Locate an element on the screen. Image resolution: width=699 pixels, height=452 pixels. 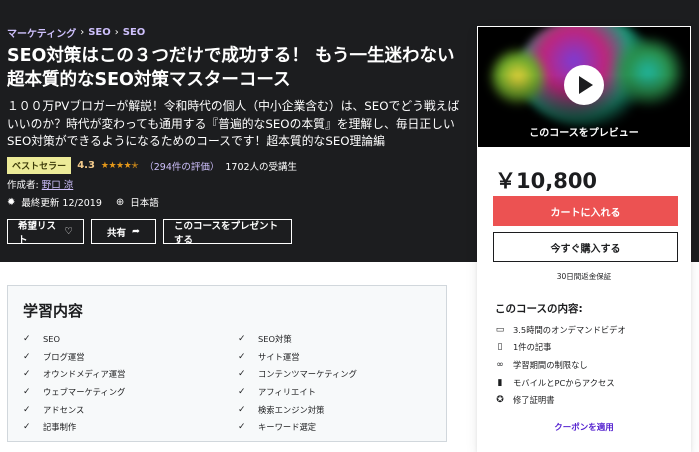
wishlist-button: 希望リスト ♡ is located at coordinates (45, 232).